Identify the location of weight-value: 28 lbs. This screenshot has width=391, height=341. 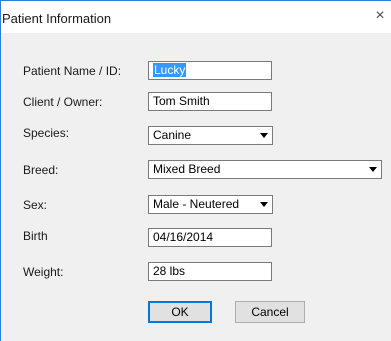
(169, 271).